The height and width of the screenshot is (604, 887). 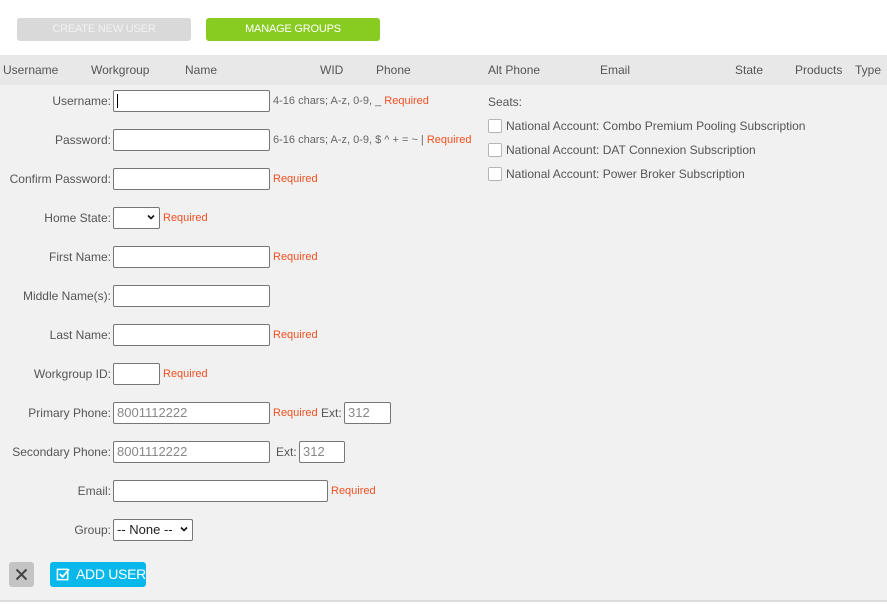 What do you see at coordinates (191, 335) in the screenshot?
I see `last-name-input` at bounding box center [191, 335].